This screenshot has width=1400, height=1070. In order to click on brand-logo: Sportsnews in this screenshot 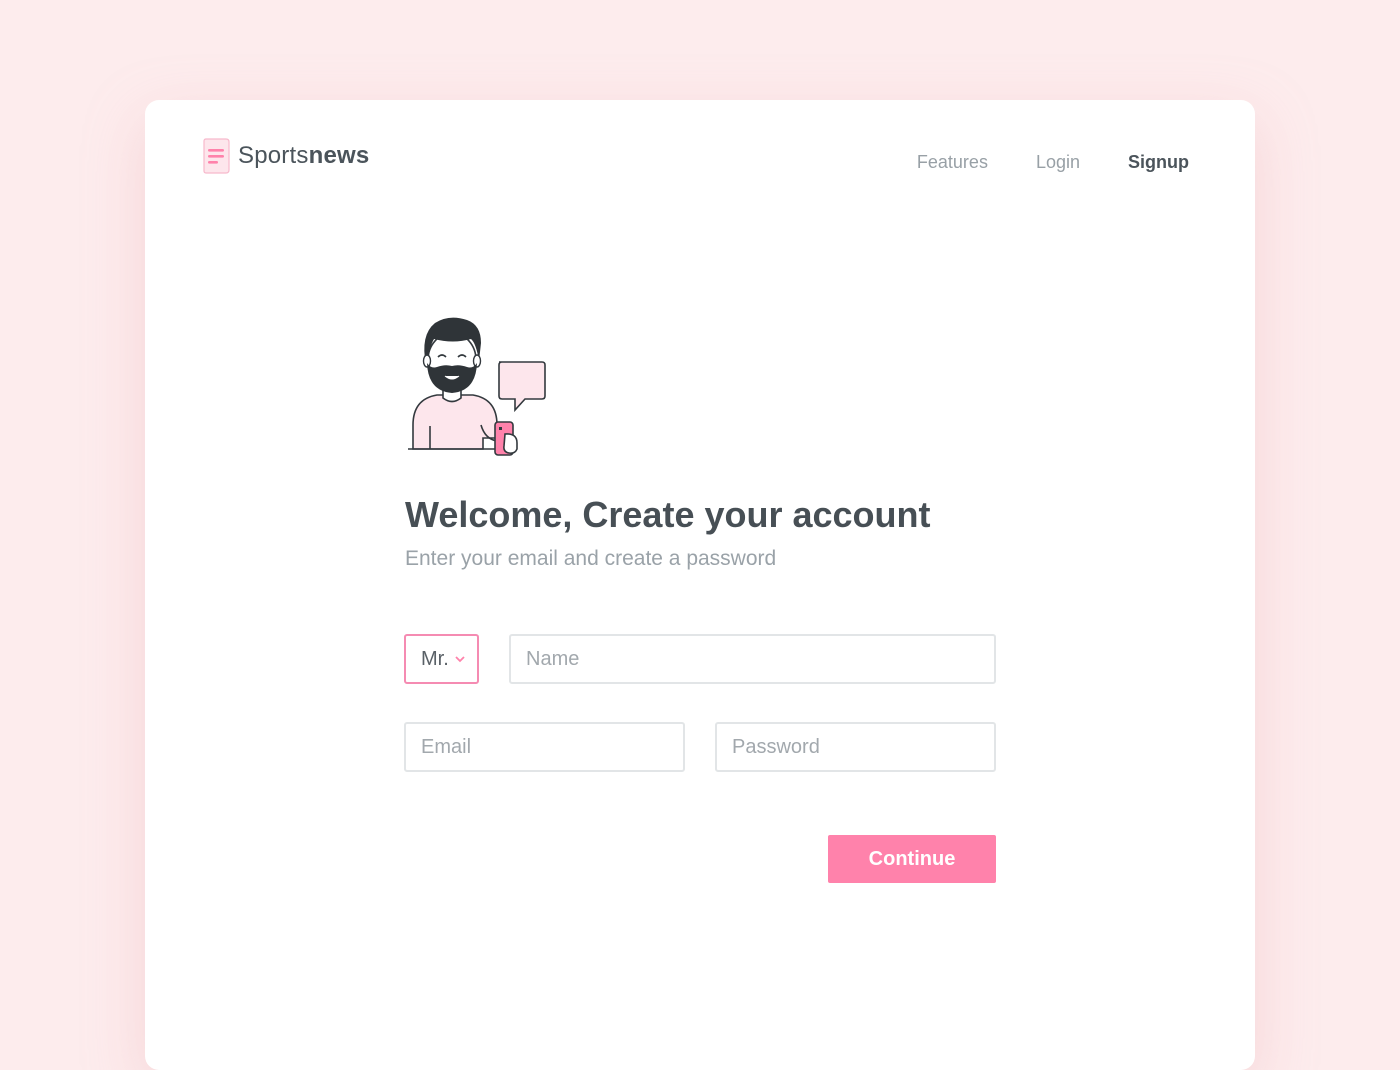, I will do `click(285, 156)`.